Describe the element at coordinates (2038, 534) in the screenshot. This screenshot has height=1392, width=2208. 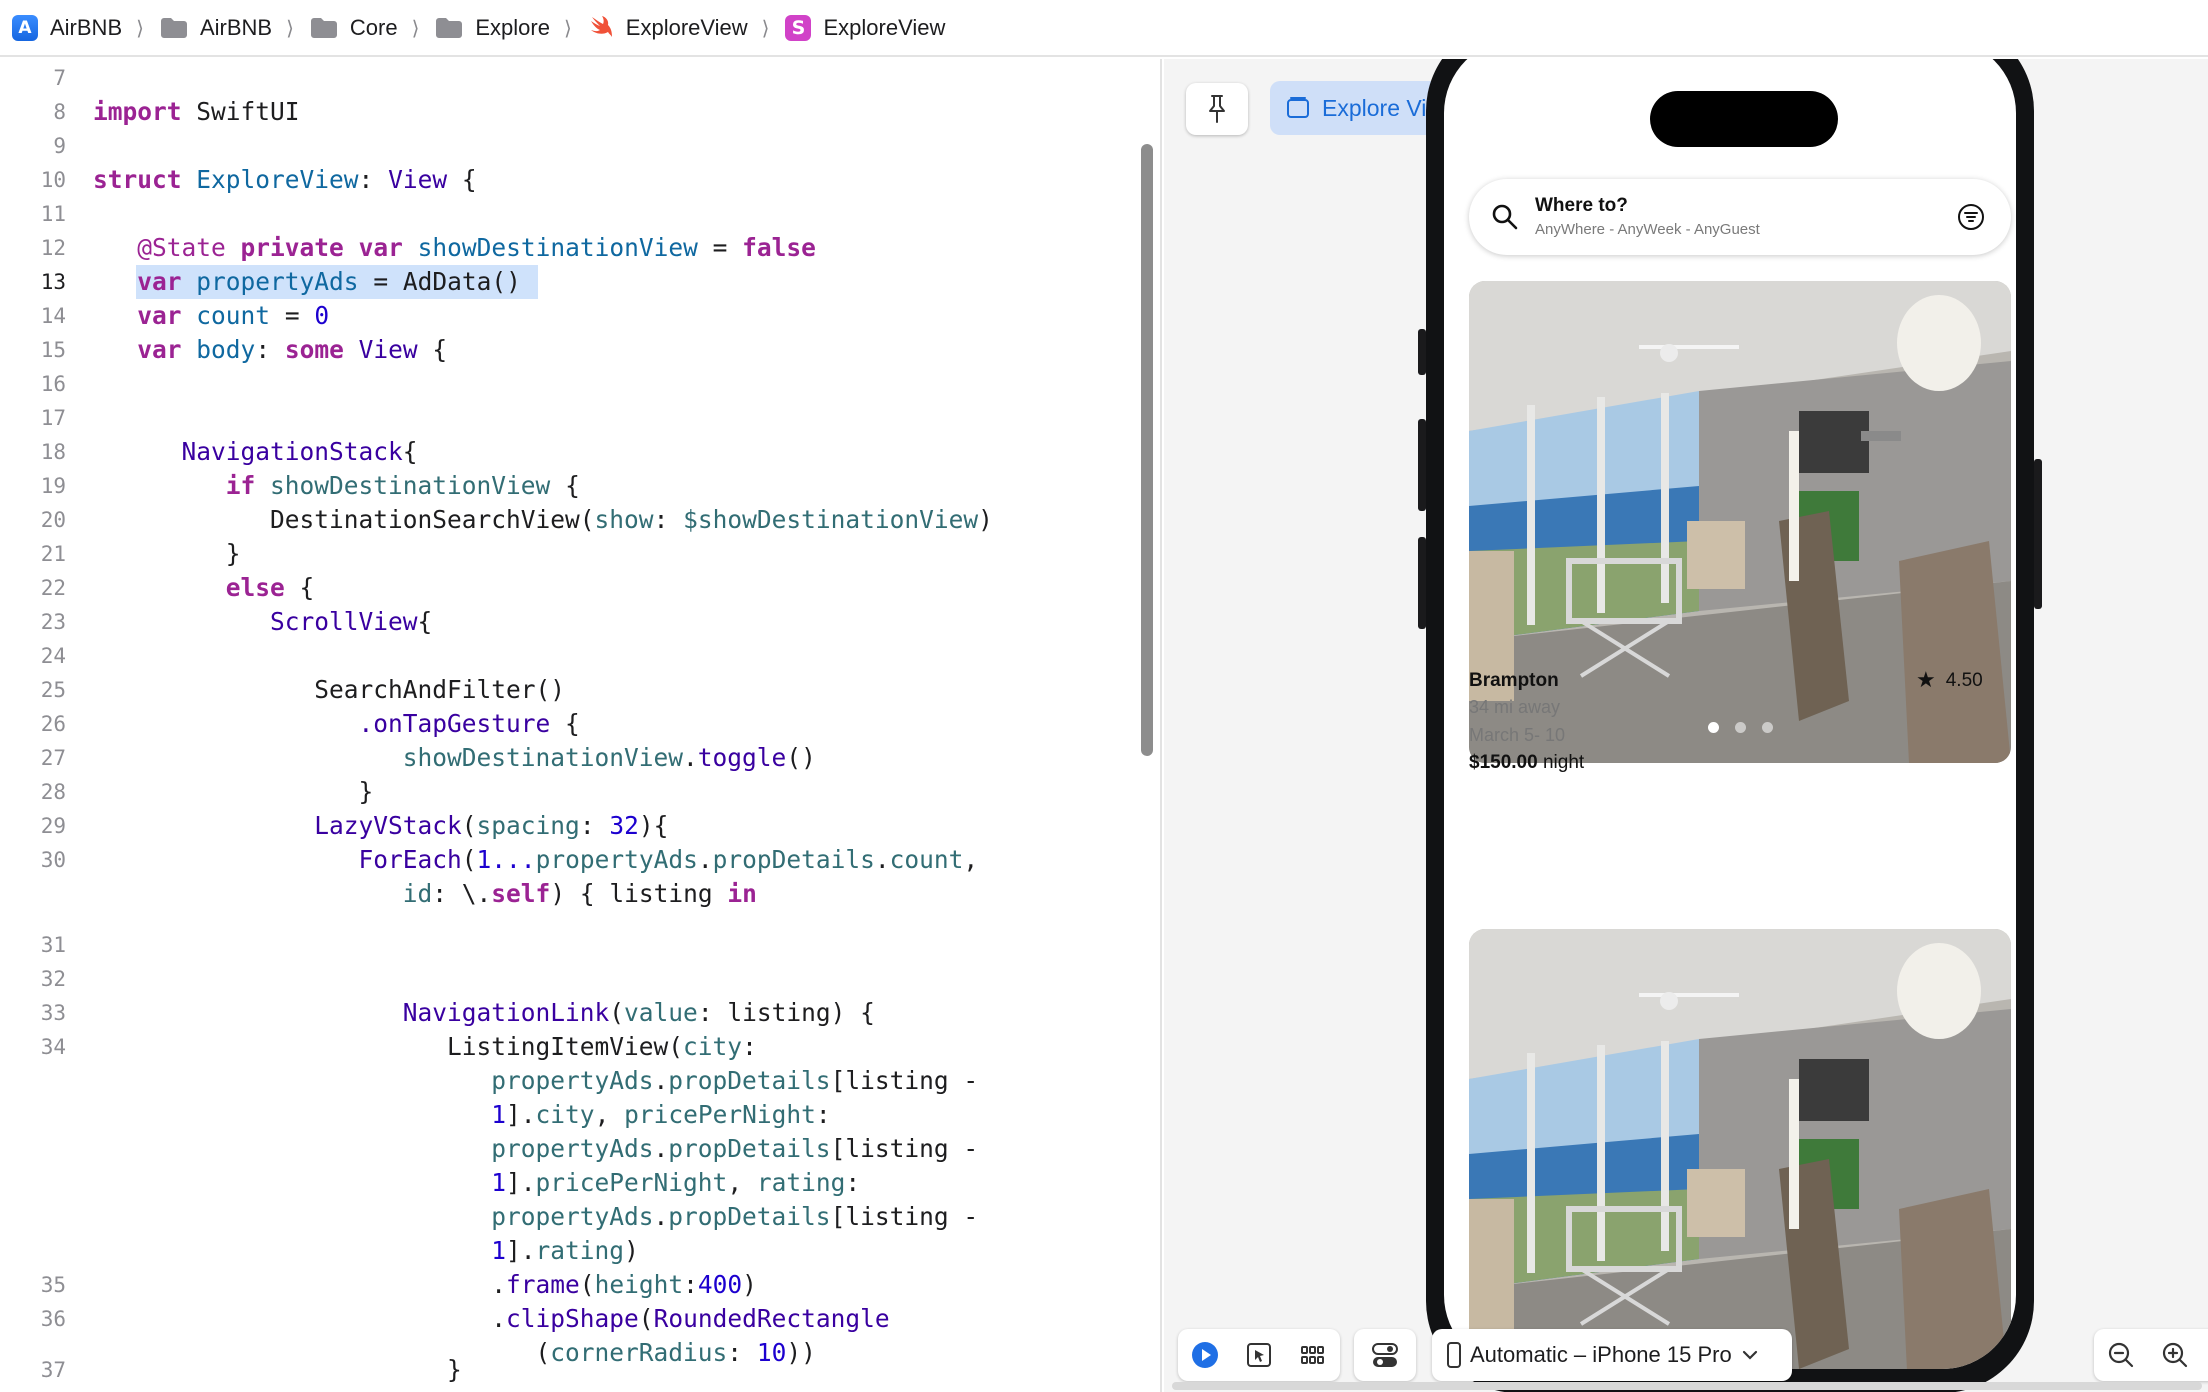
I see `side-button` at that location.